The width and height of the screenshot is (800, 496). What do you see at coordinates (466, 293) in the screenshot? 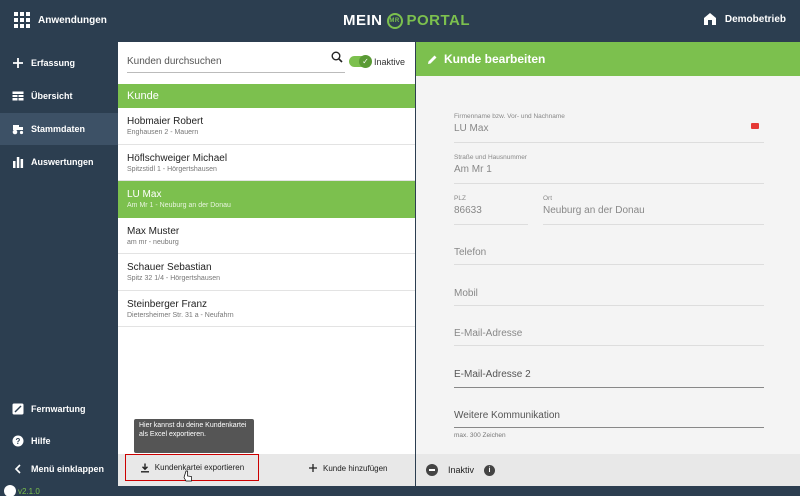
I see `mobile-placeholder: Mobil` at bounding box center [466, 293].